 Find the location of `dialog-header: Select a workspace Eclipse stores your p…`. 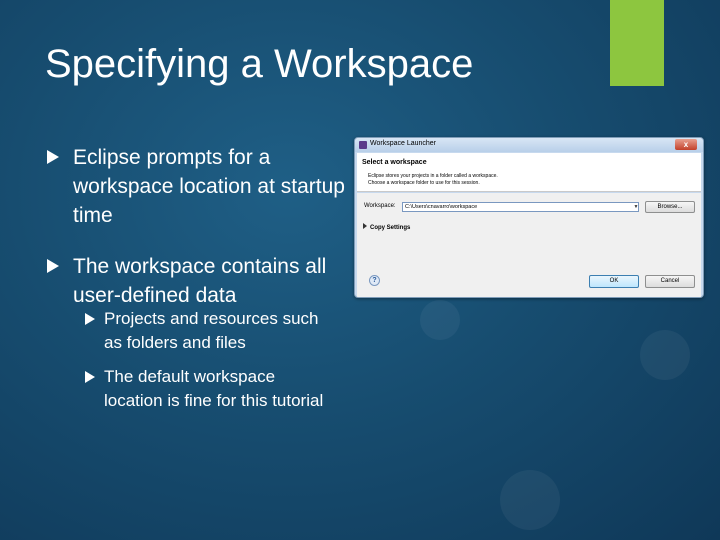

dialog-header: Select a workspace Eclipse stores your p… is located at coordinates (529, 172).